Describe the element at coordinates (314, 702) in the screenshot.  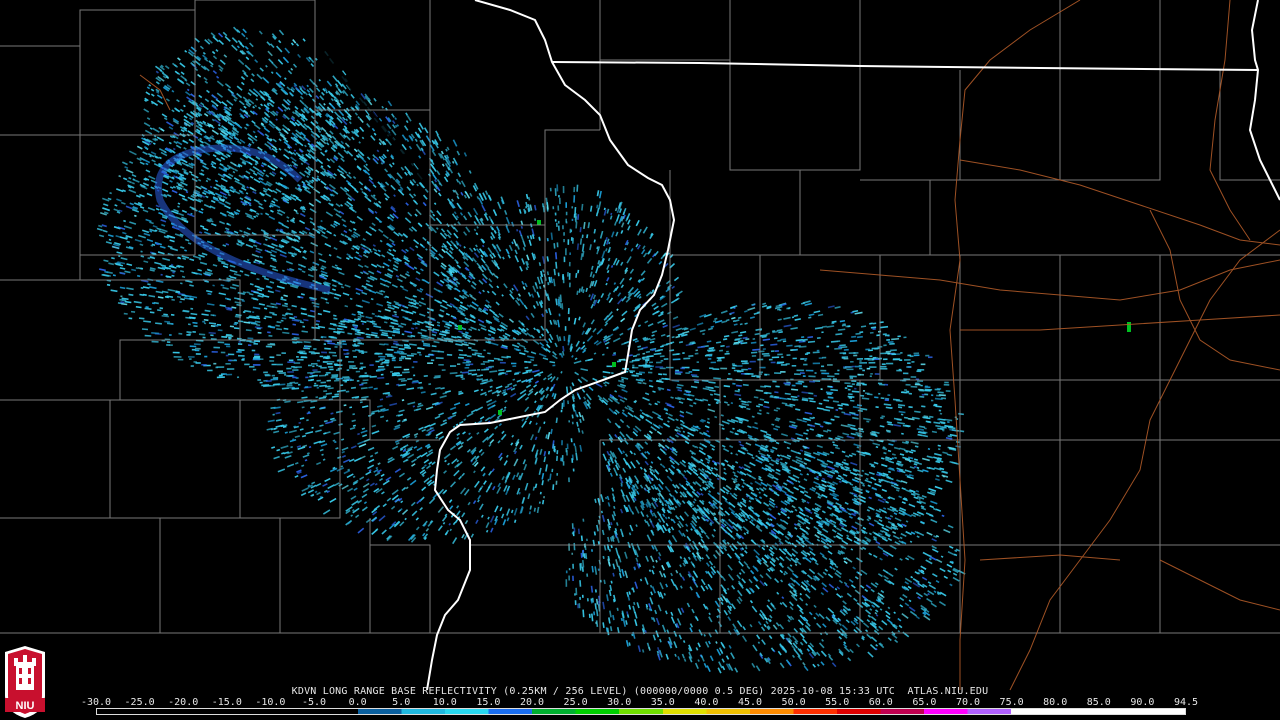
I see `colorbar-tick: -5.0` at that location.